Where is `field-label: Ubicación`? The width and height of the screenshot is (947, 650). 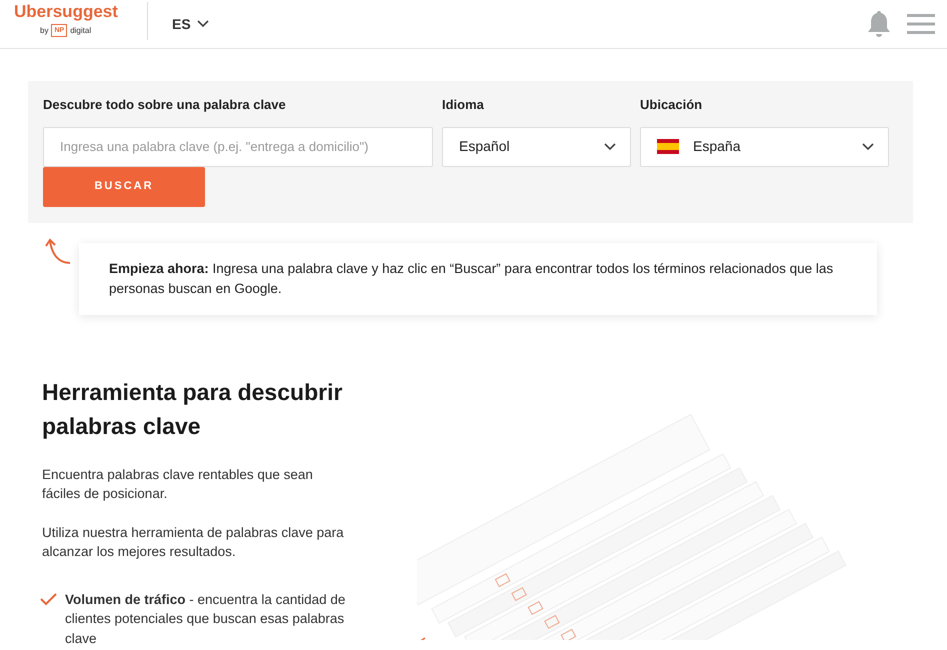 field-label: Ubicación is located at coordinates (672, 105).